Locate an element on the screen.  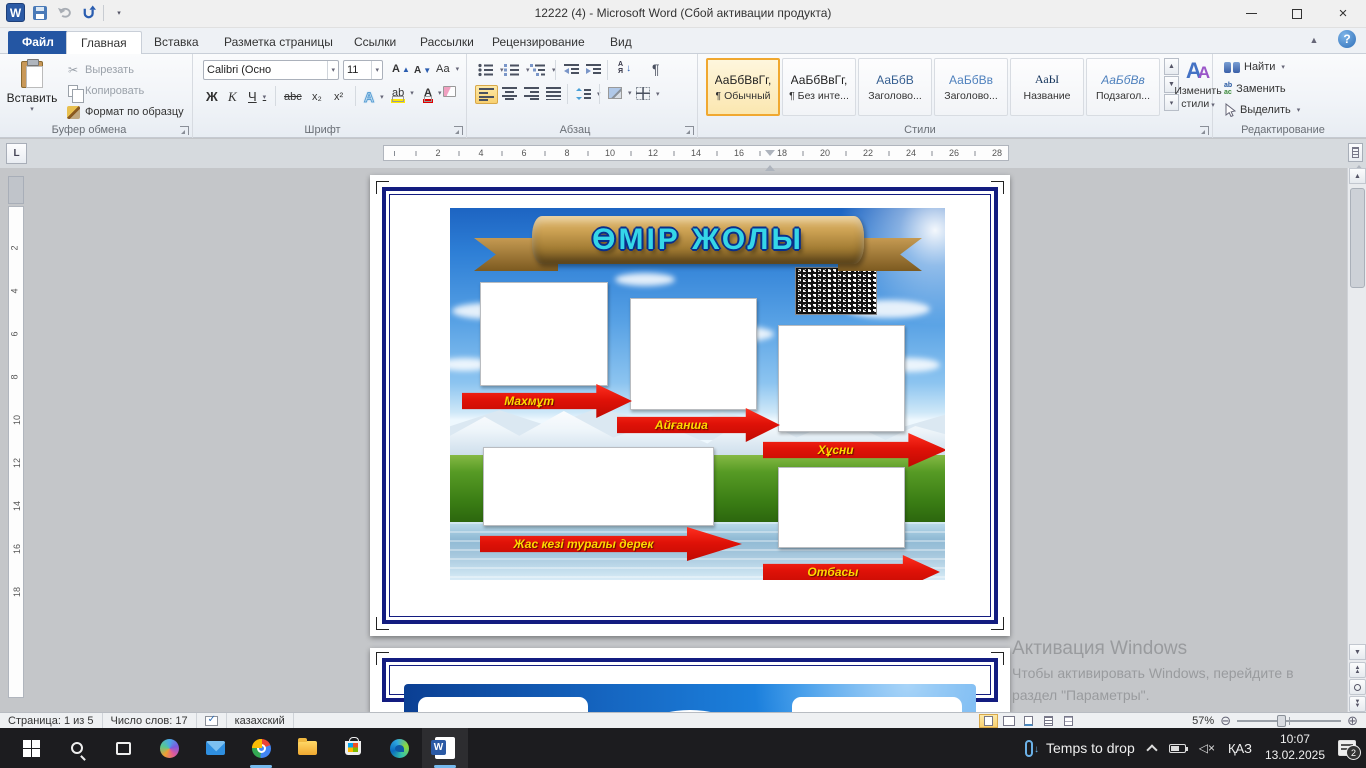
task-view-button is located at coordinates (123, 748).